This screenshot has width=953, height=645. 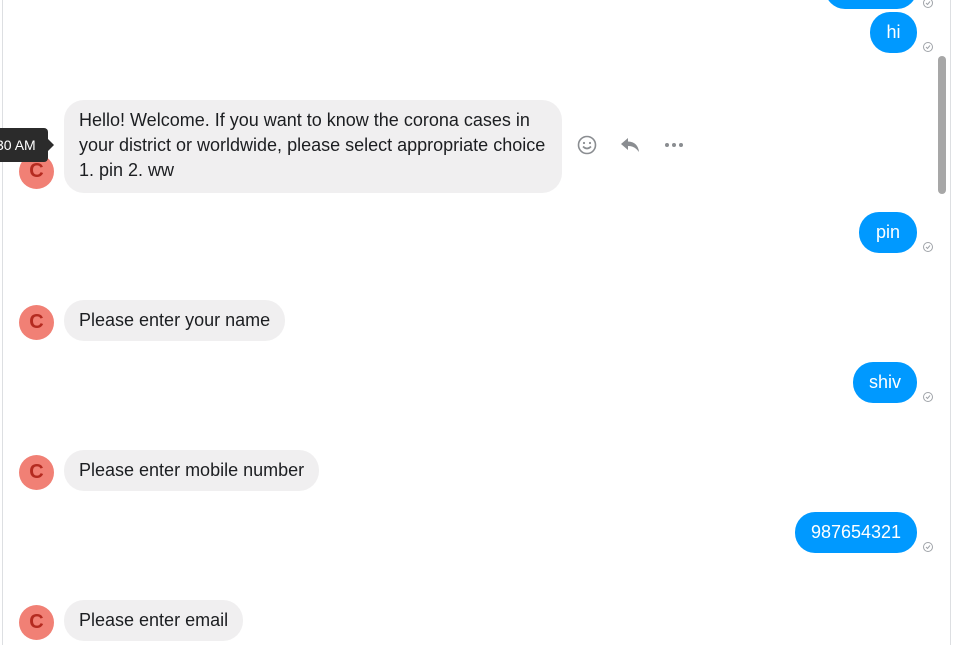 What do you see at coordinates (893, 32) in the screenshot?
I see `message-bubble-outgoing: hi` at bounding box center [893, 32].